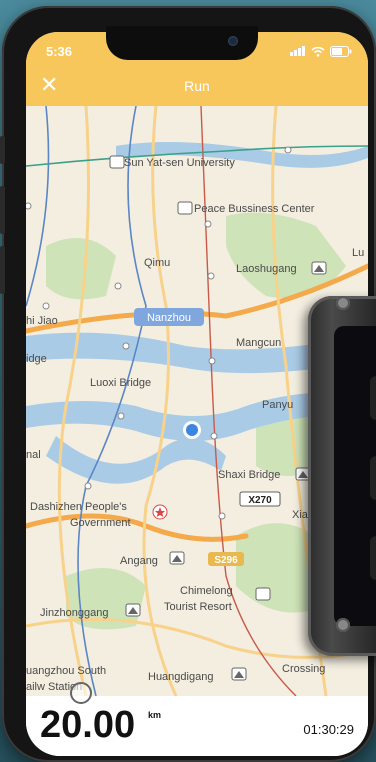  What do you see at coordinates (33, 455) in the screenshot?
I see `map-label: nal` at bounding box center [33, 455].